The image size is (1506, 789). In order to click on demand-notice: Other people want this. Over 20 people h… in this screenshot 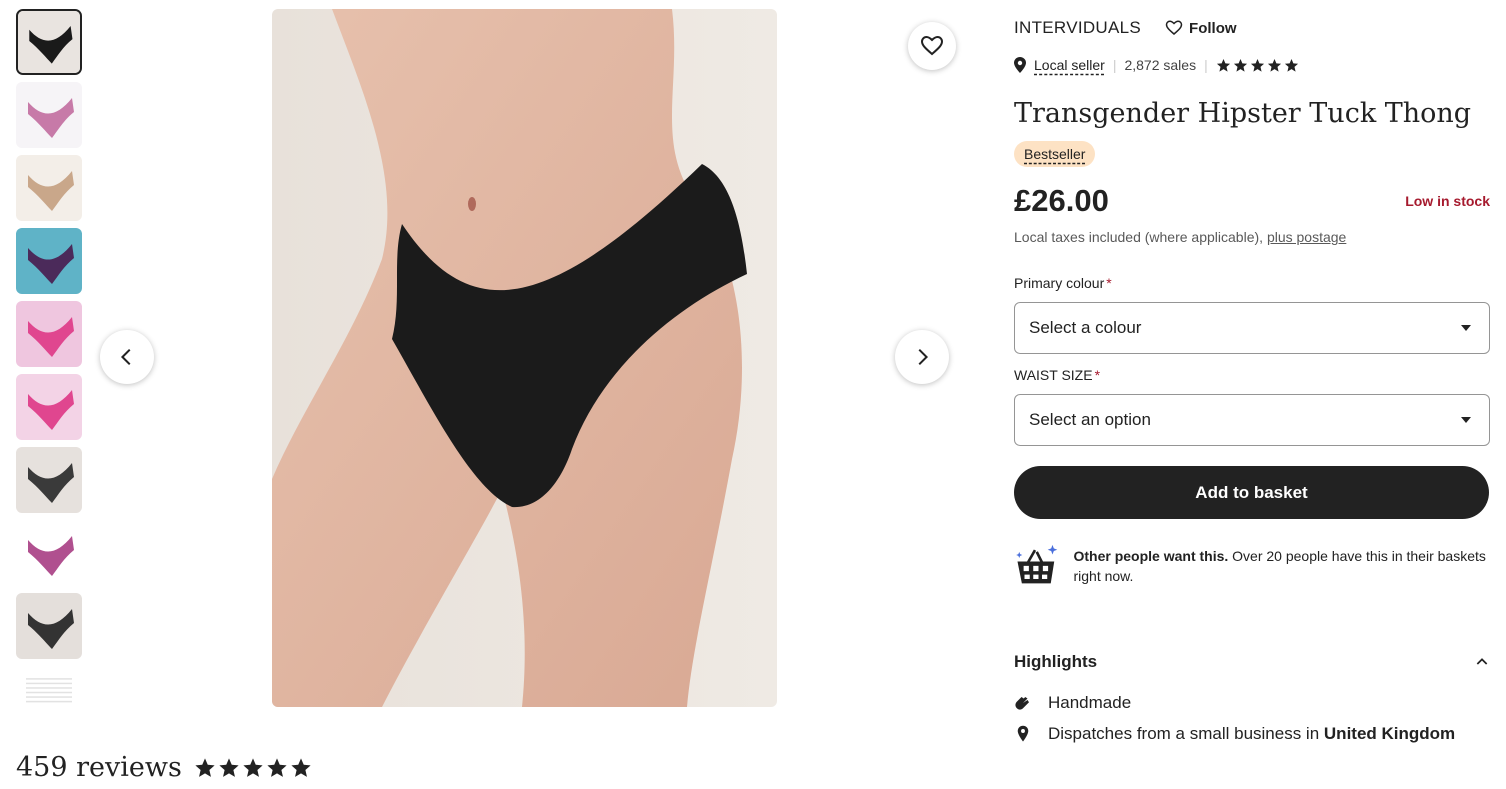, I will do `click(1252, 565)`.